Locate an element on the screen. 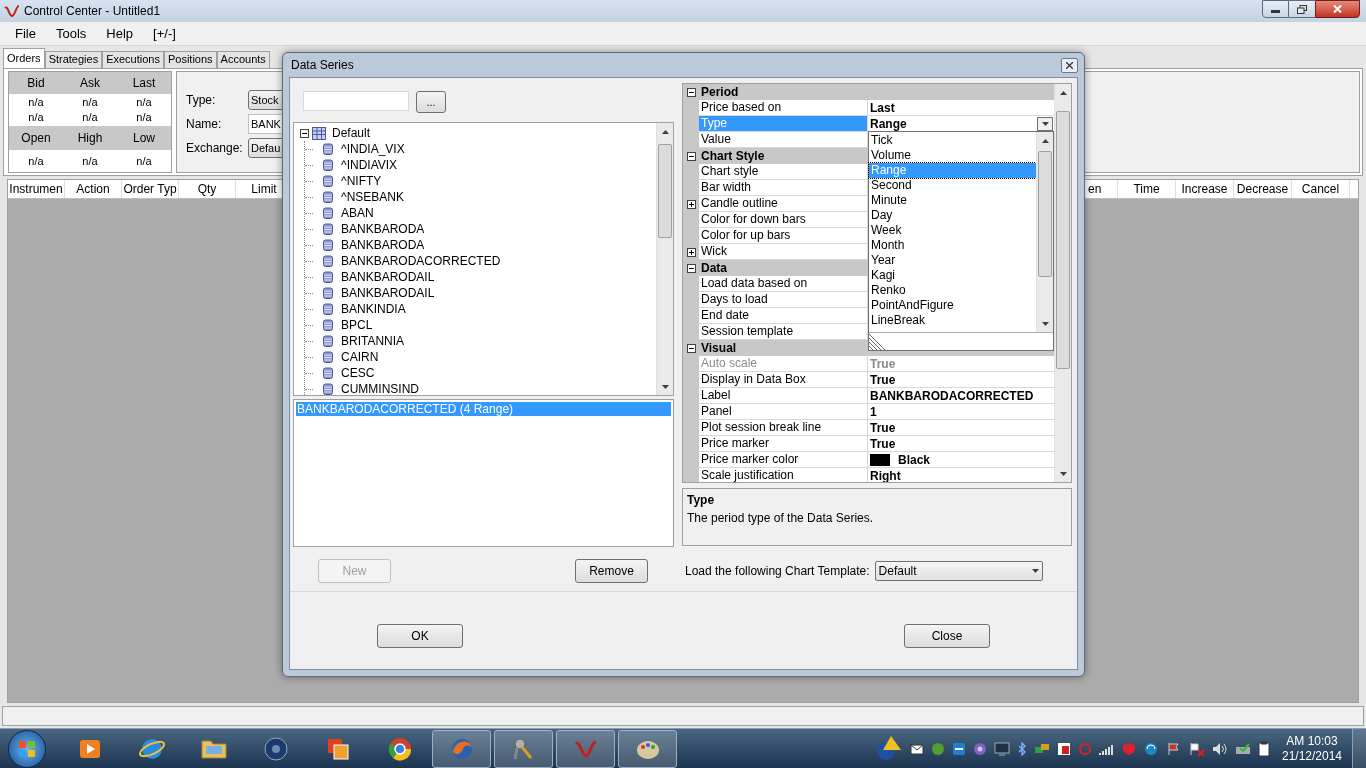 The image size is (1366, 768). menu-item: Tools is located at coordinates (71, 33).